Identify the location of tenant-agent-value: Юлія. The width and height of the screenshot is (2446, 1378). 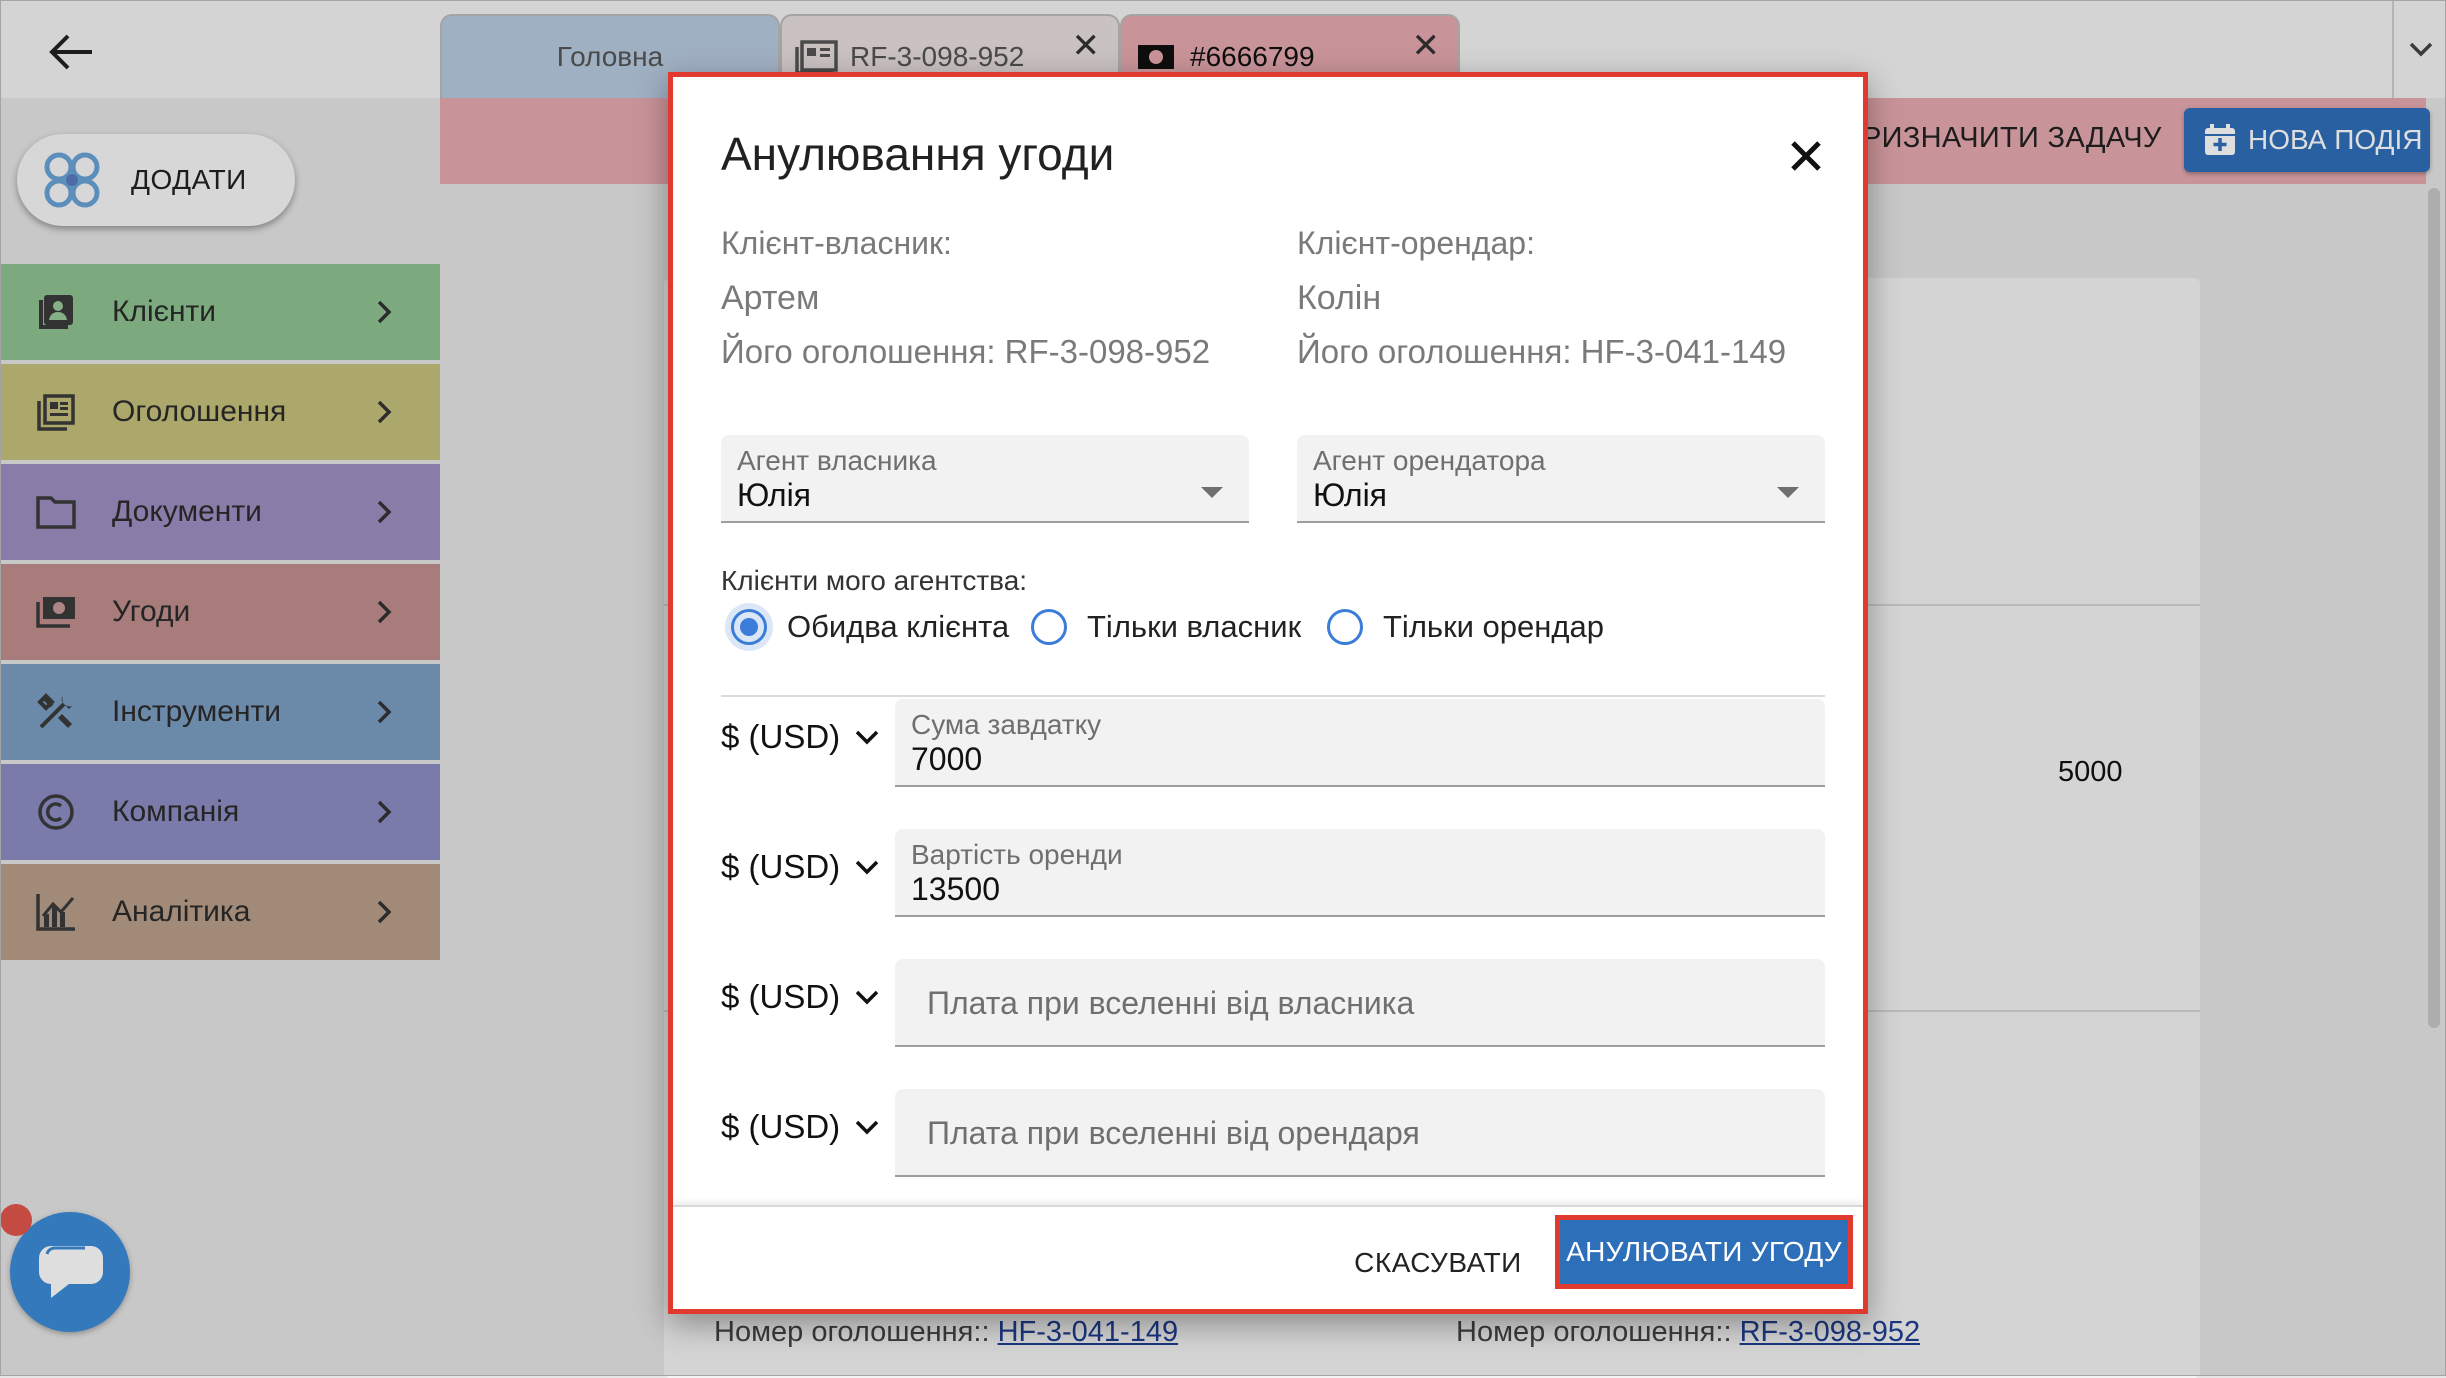
(1350, 495).